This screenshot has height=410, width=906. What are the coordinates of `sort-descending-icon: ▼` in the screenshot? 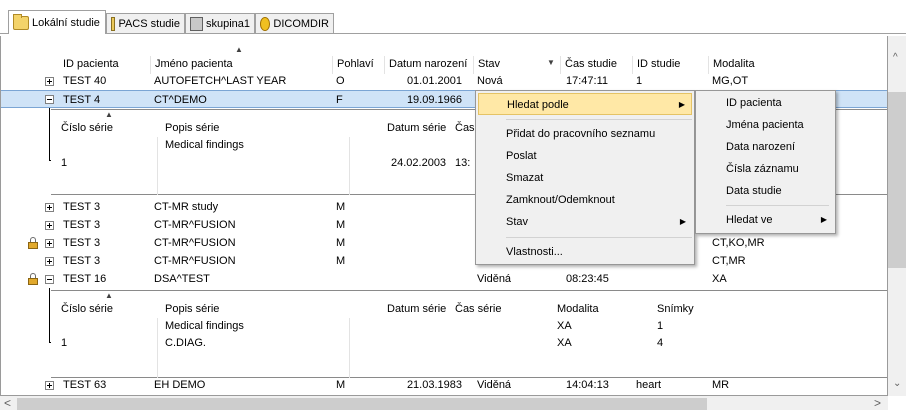 It's located at (551, 62).